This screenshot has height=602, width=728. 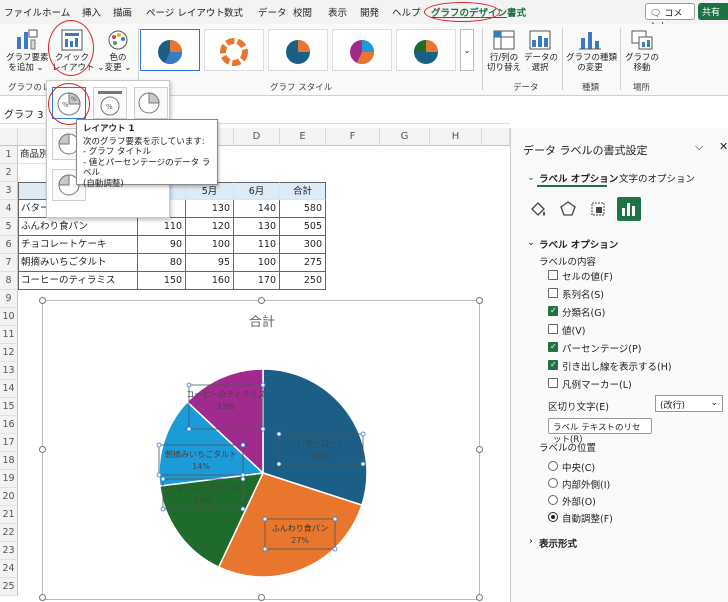 What do you see at coordinates (699, 147) in the screenshot?
I see `chevron-down-icon: ⌵` at bounding box center [699, 147].